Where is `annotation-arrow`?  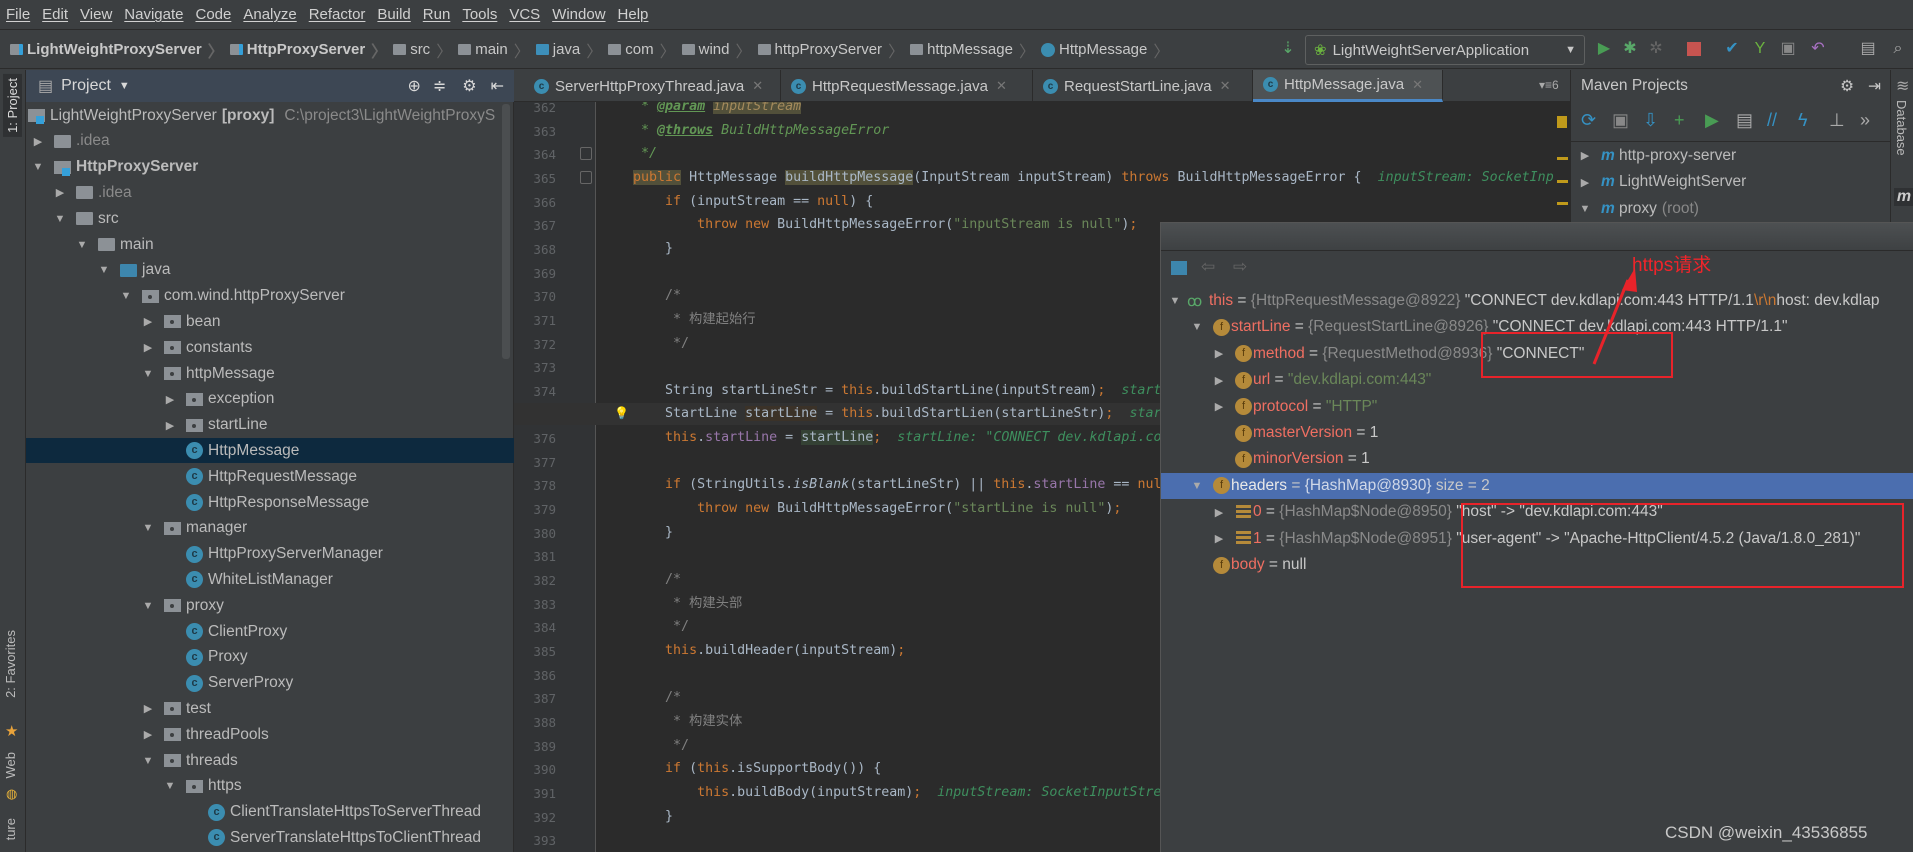
annotation-arrow is located at coordinates (1614, 316).